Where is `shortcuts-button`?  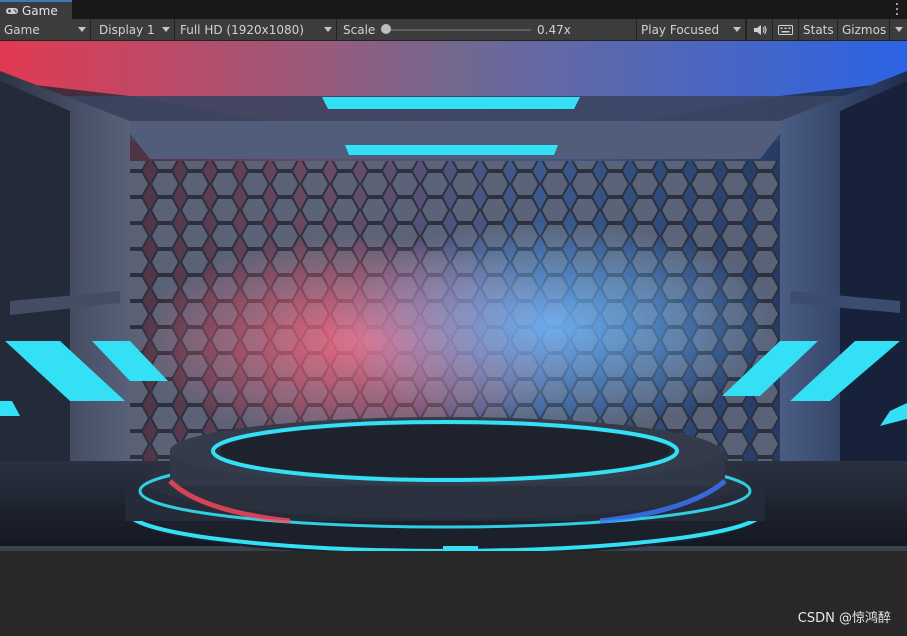
shortcuts-button is located at coordinates (785, 29).